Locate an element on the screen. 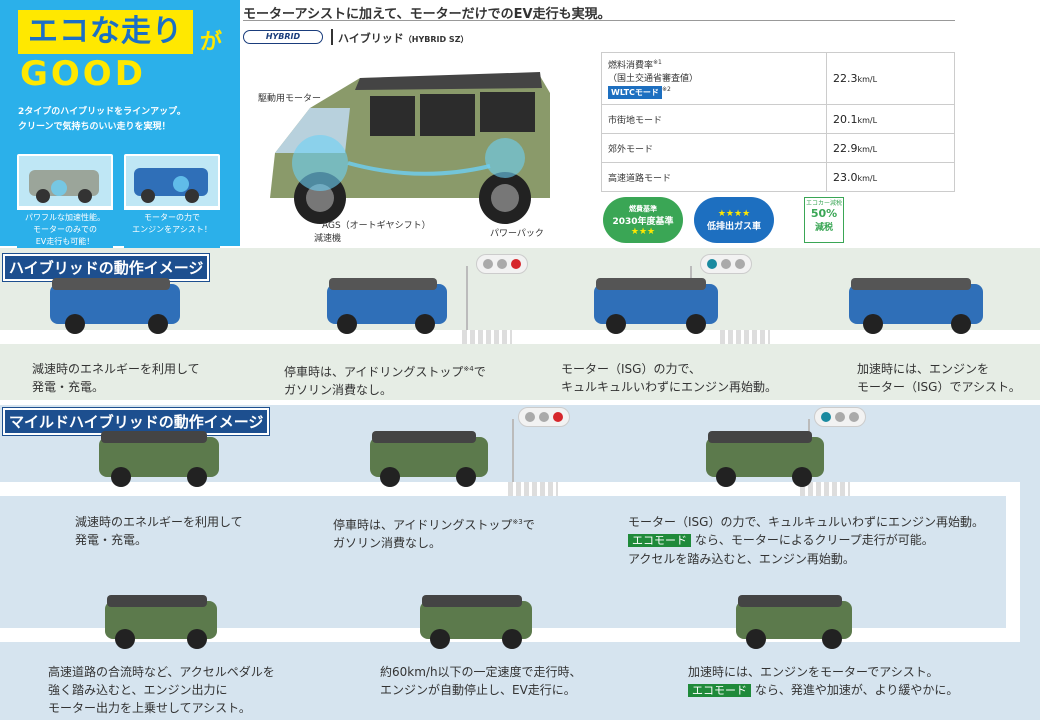 The image size is (1040, 720). step-description: 停車時は、アイドリングストップ※4で ガソリン消費なし。 is located at coordinates (385, 381).